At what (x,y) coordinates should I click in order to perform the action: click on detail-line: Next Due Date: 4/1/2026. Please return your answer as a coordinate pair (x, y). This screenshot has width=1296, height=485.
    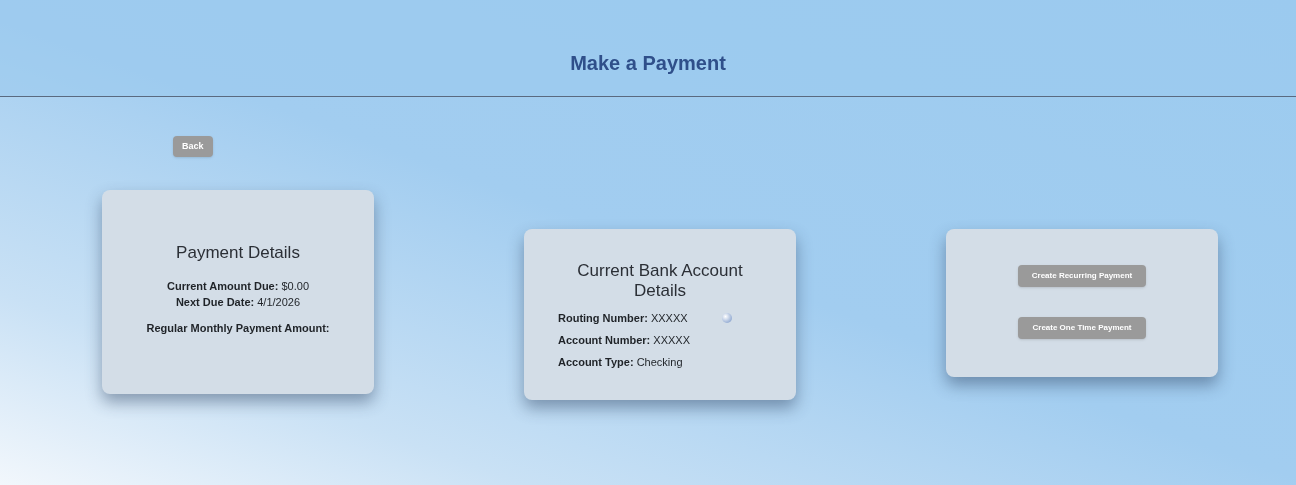
    Looking at the image, I should click on (238, 302).